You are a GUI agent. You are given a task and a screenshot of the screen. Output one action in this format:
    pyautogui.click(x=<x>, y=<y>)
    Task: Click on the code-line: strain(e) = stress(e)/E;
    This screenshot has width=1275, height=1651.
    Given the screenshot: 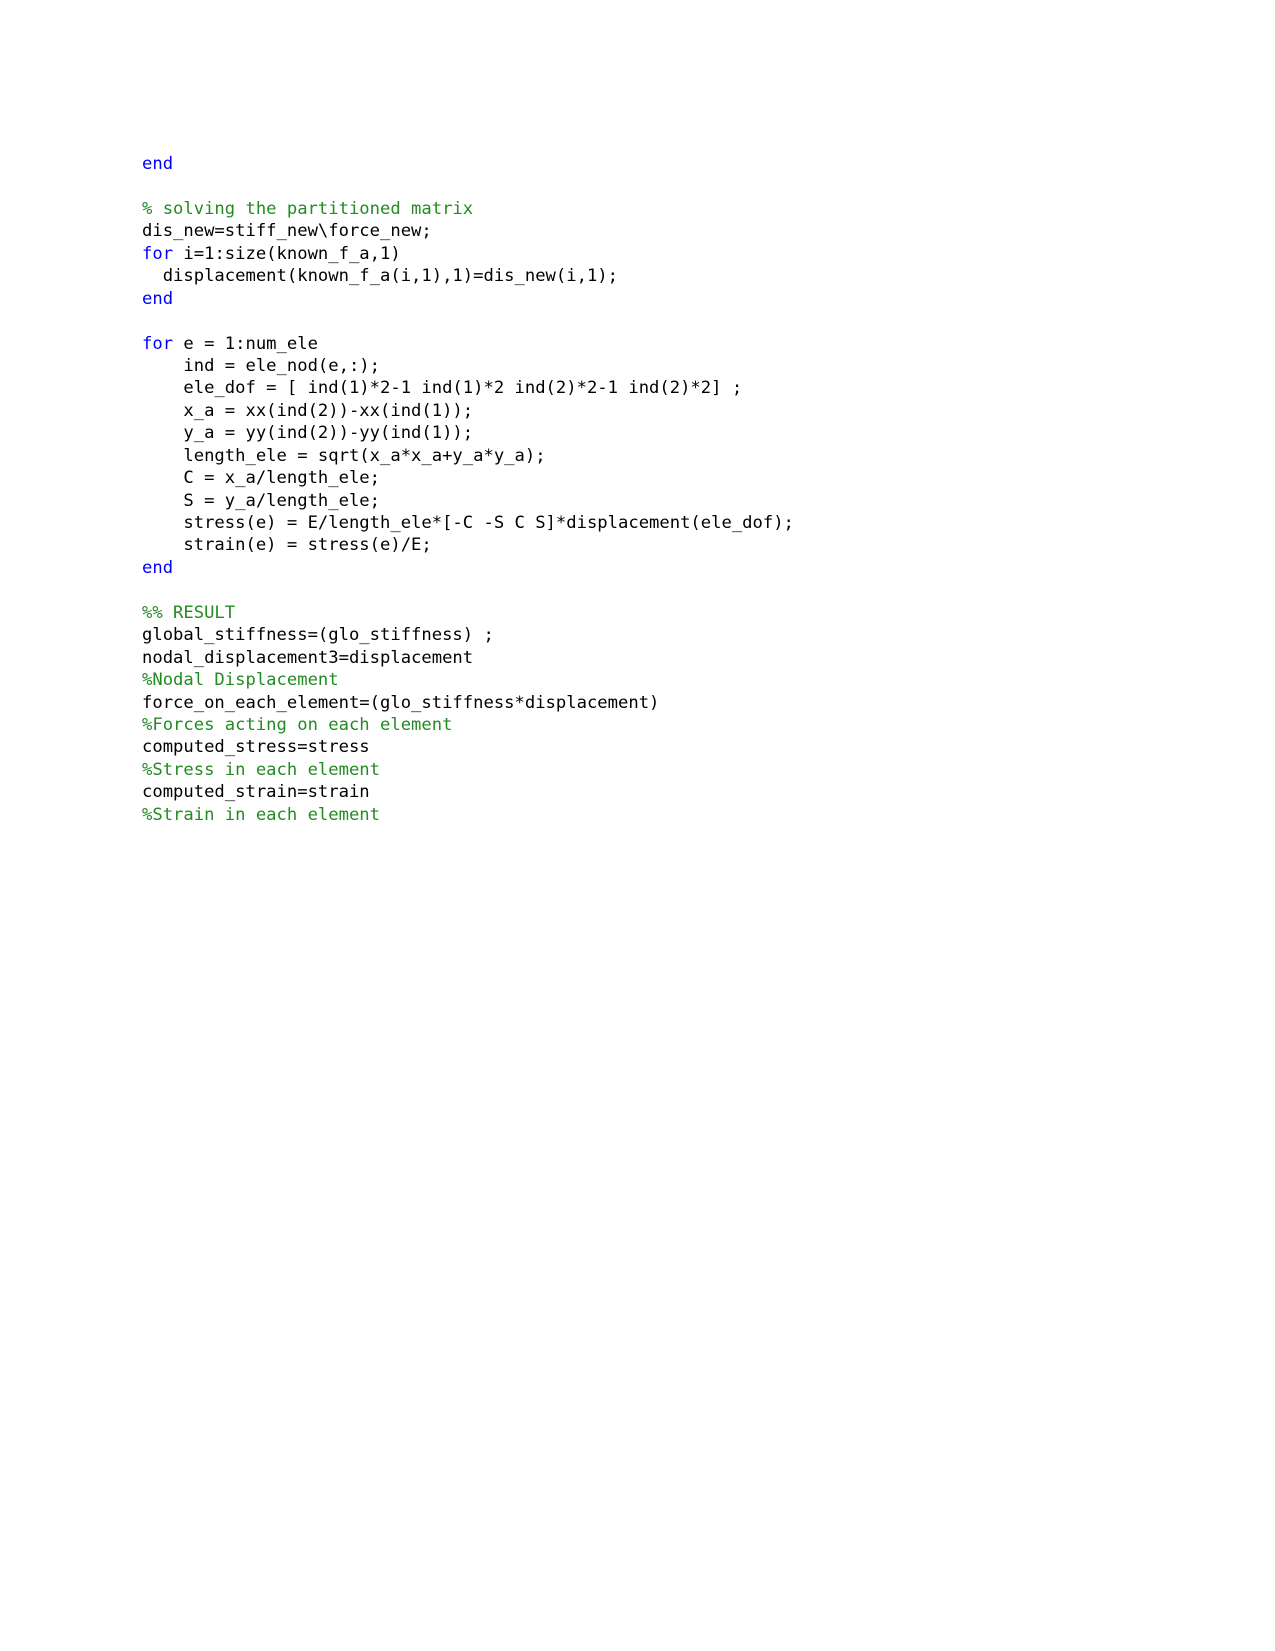 What is the action you would take?
    pyautogui.click(x=287, y=545)
    